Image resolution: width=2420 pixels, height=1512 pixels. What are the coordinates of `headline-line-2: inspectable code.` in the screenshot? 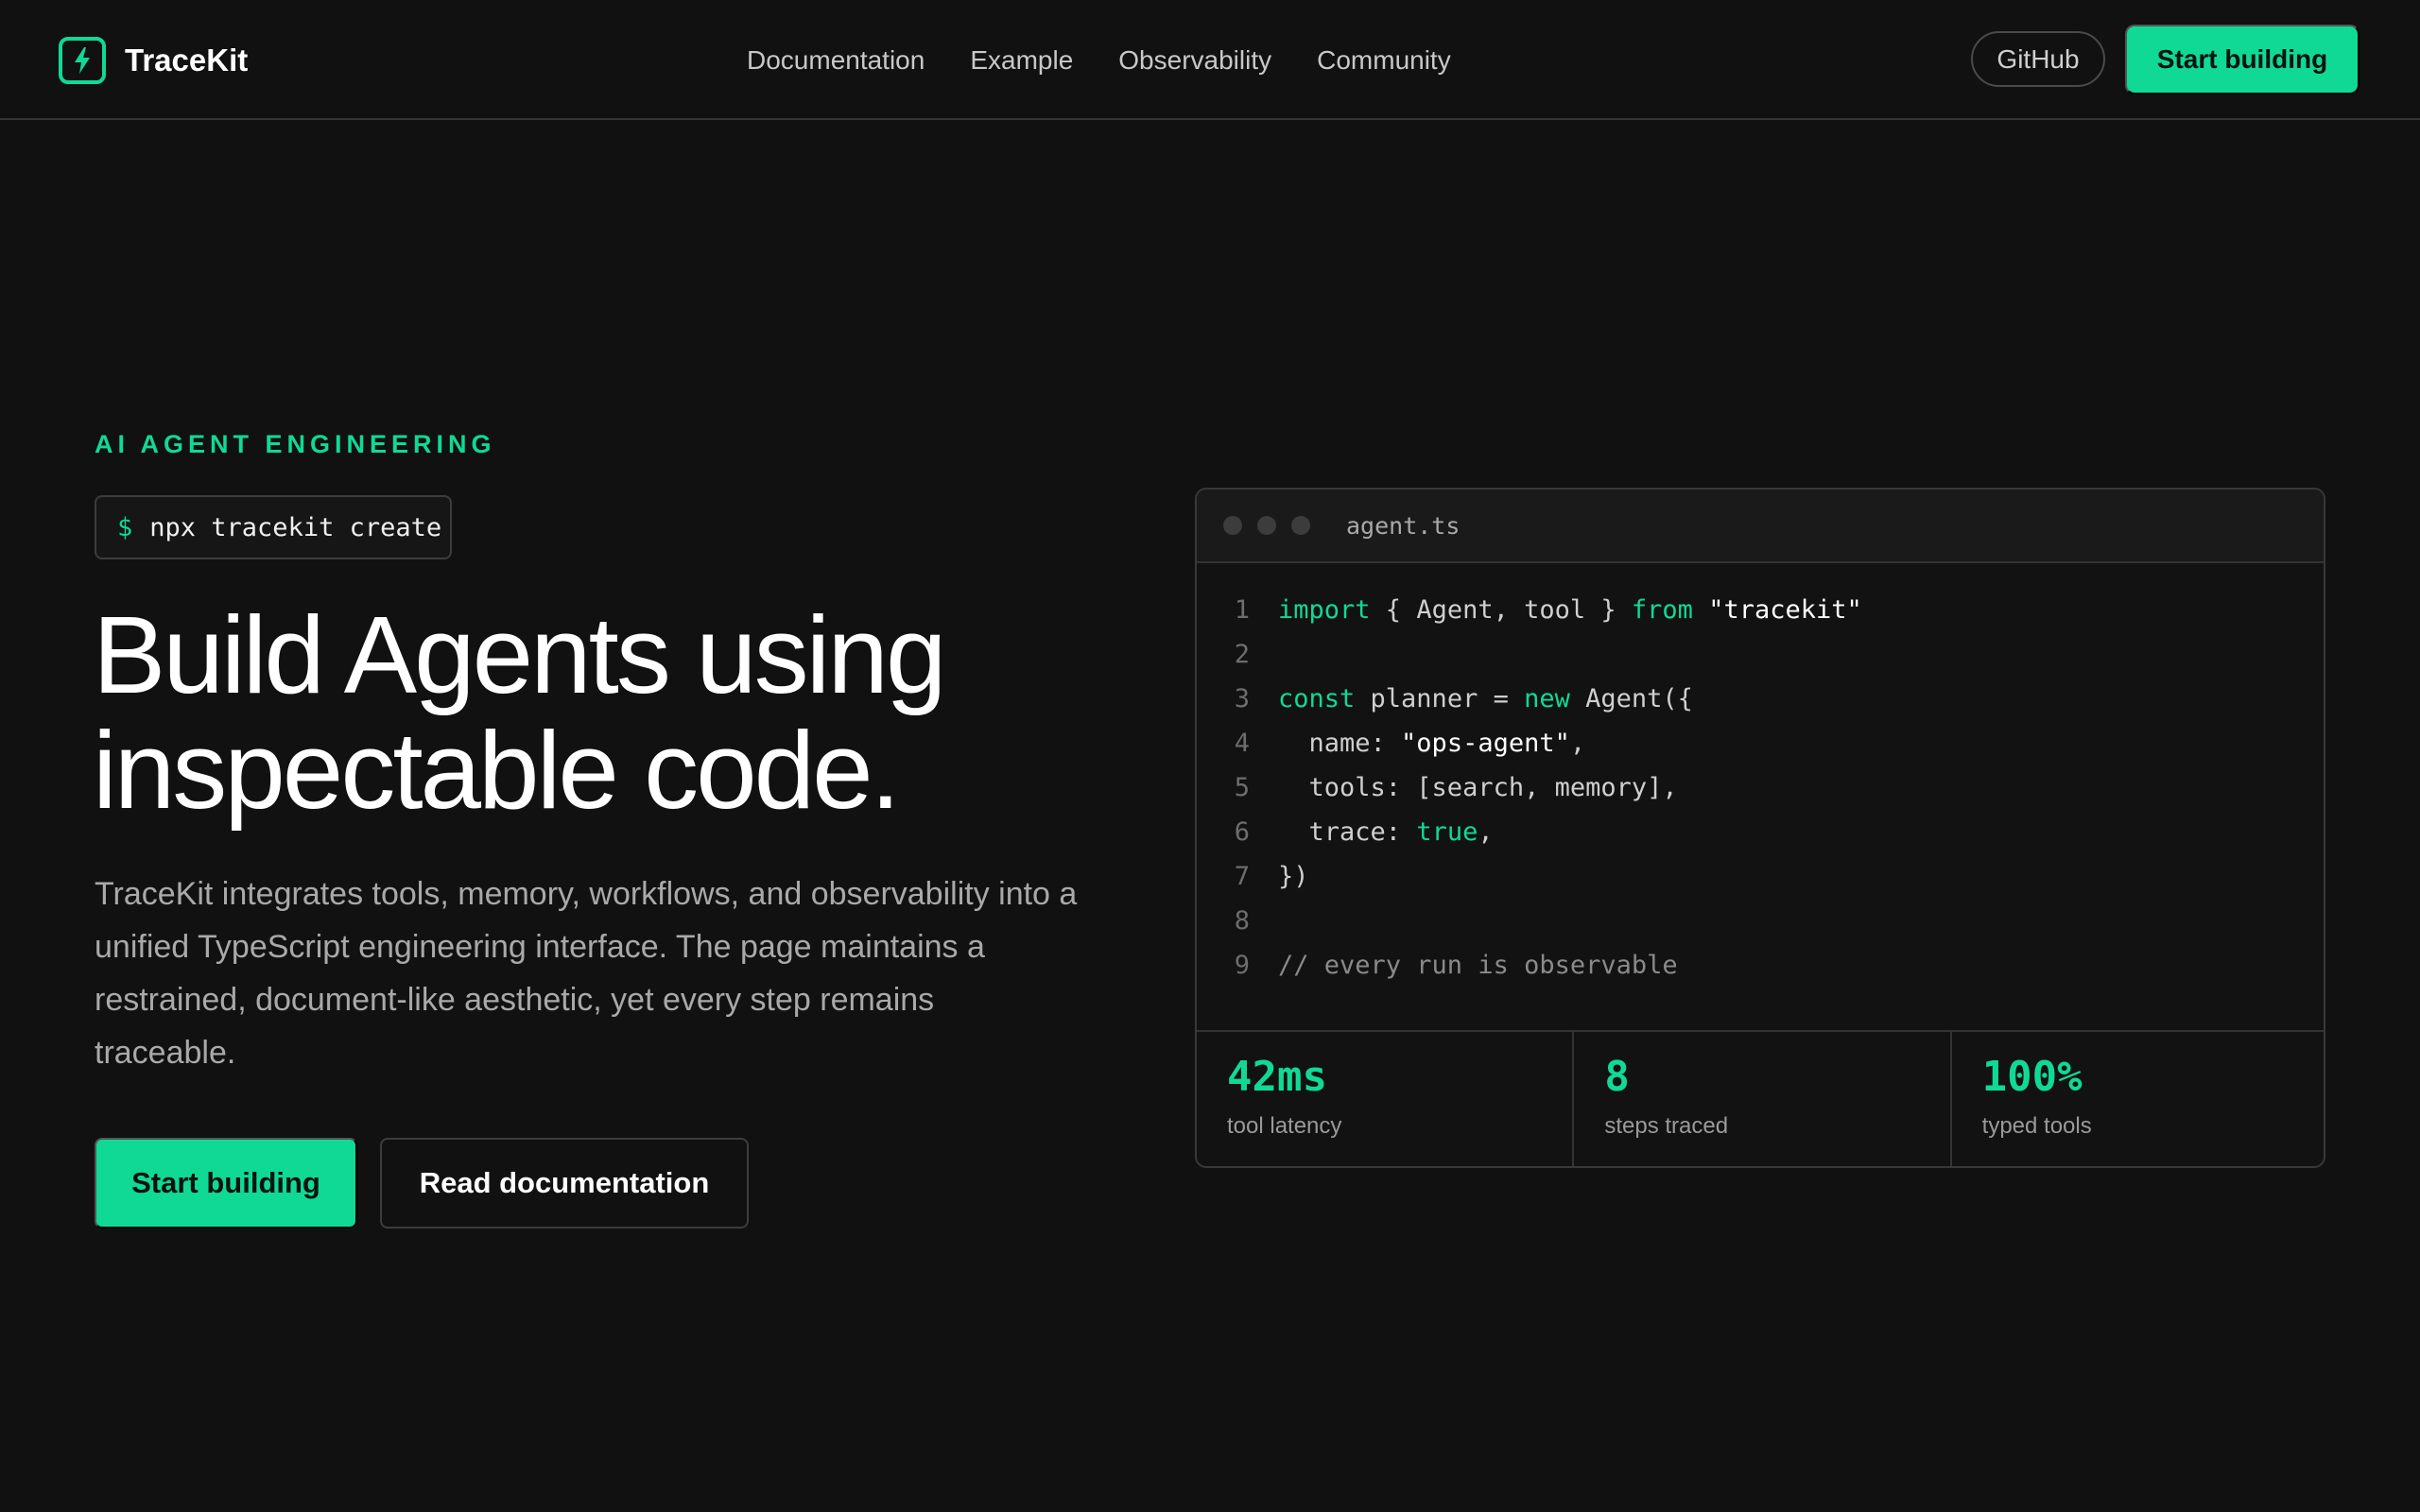 It's located at (497, 770).